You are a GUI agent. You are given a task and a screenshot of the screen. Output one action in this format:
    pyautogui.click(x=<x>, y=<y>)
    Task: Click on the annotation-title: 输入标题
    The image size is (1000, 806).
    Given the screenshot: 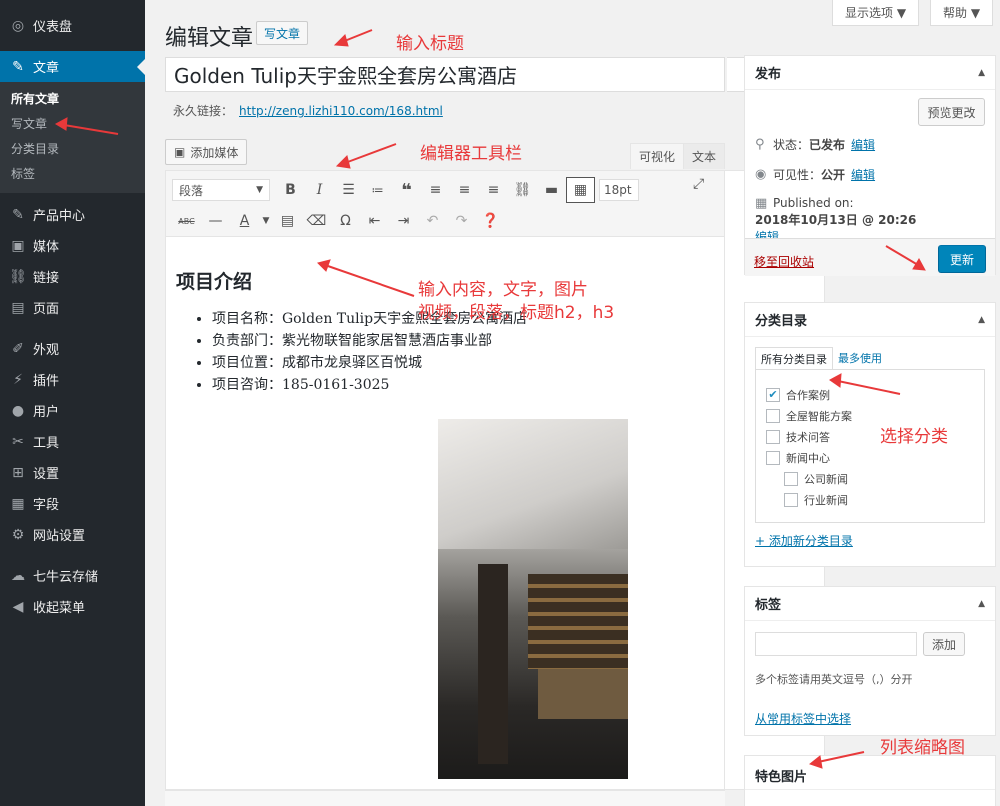 What is the action you would take?
    pyautogui.click(x=430, y=44)
    